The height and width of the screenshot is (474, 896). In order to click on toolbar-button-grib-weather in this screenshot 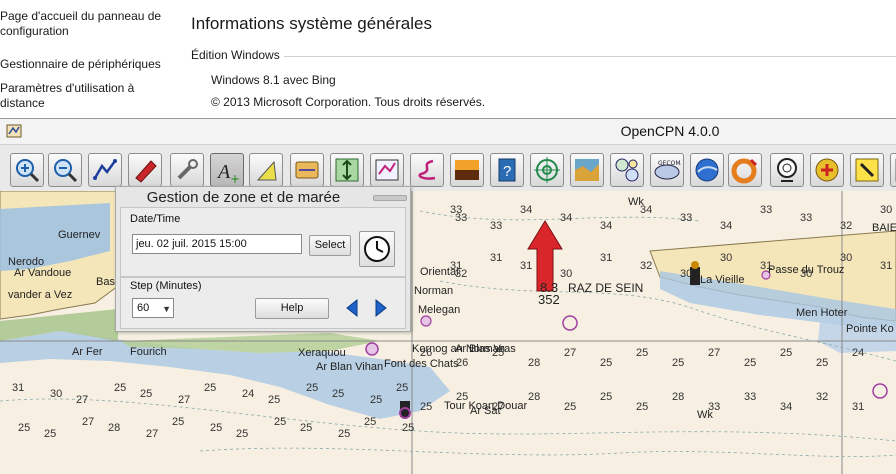, I will do `click(587, 170)`.